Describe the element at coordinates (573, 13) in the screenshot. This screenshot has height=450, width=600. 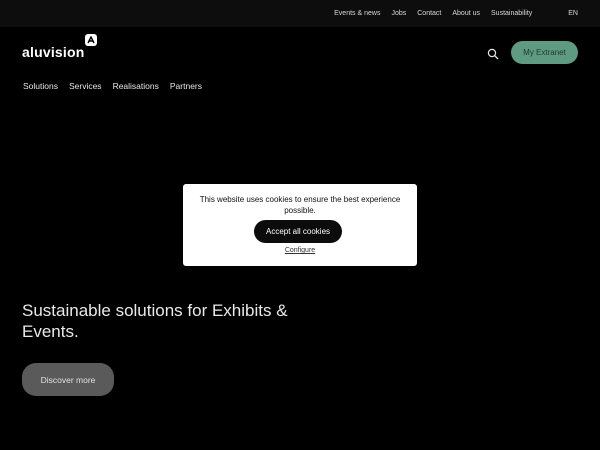
I see `language-switcher: EN` at that location.